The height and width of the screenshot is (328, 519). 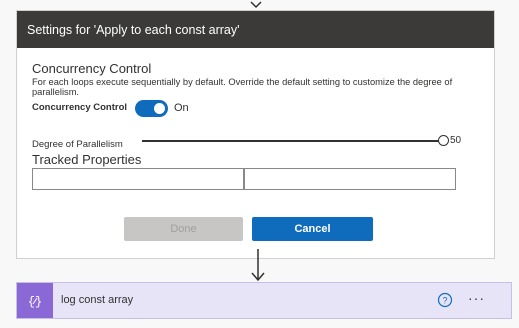 What do you see at coordinates (159, 108) in the screenshot?
I see `toggle-knob` at bounding box center [159, 108].